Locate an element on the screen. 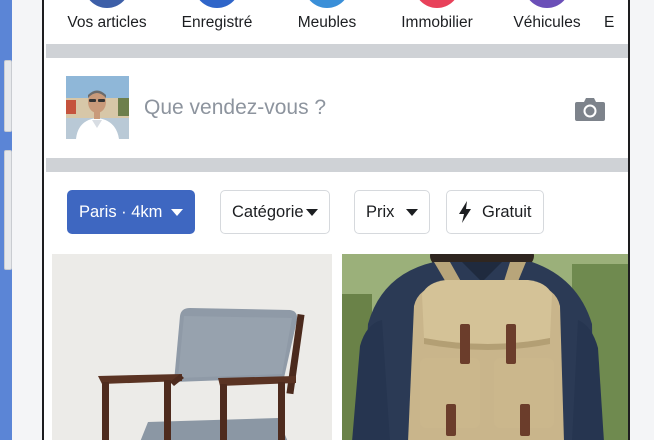 Image resolution: width=660 pixels, height=440 pixels. category-more: E is located at coordinates (610, 22).